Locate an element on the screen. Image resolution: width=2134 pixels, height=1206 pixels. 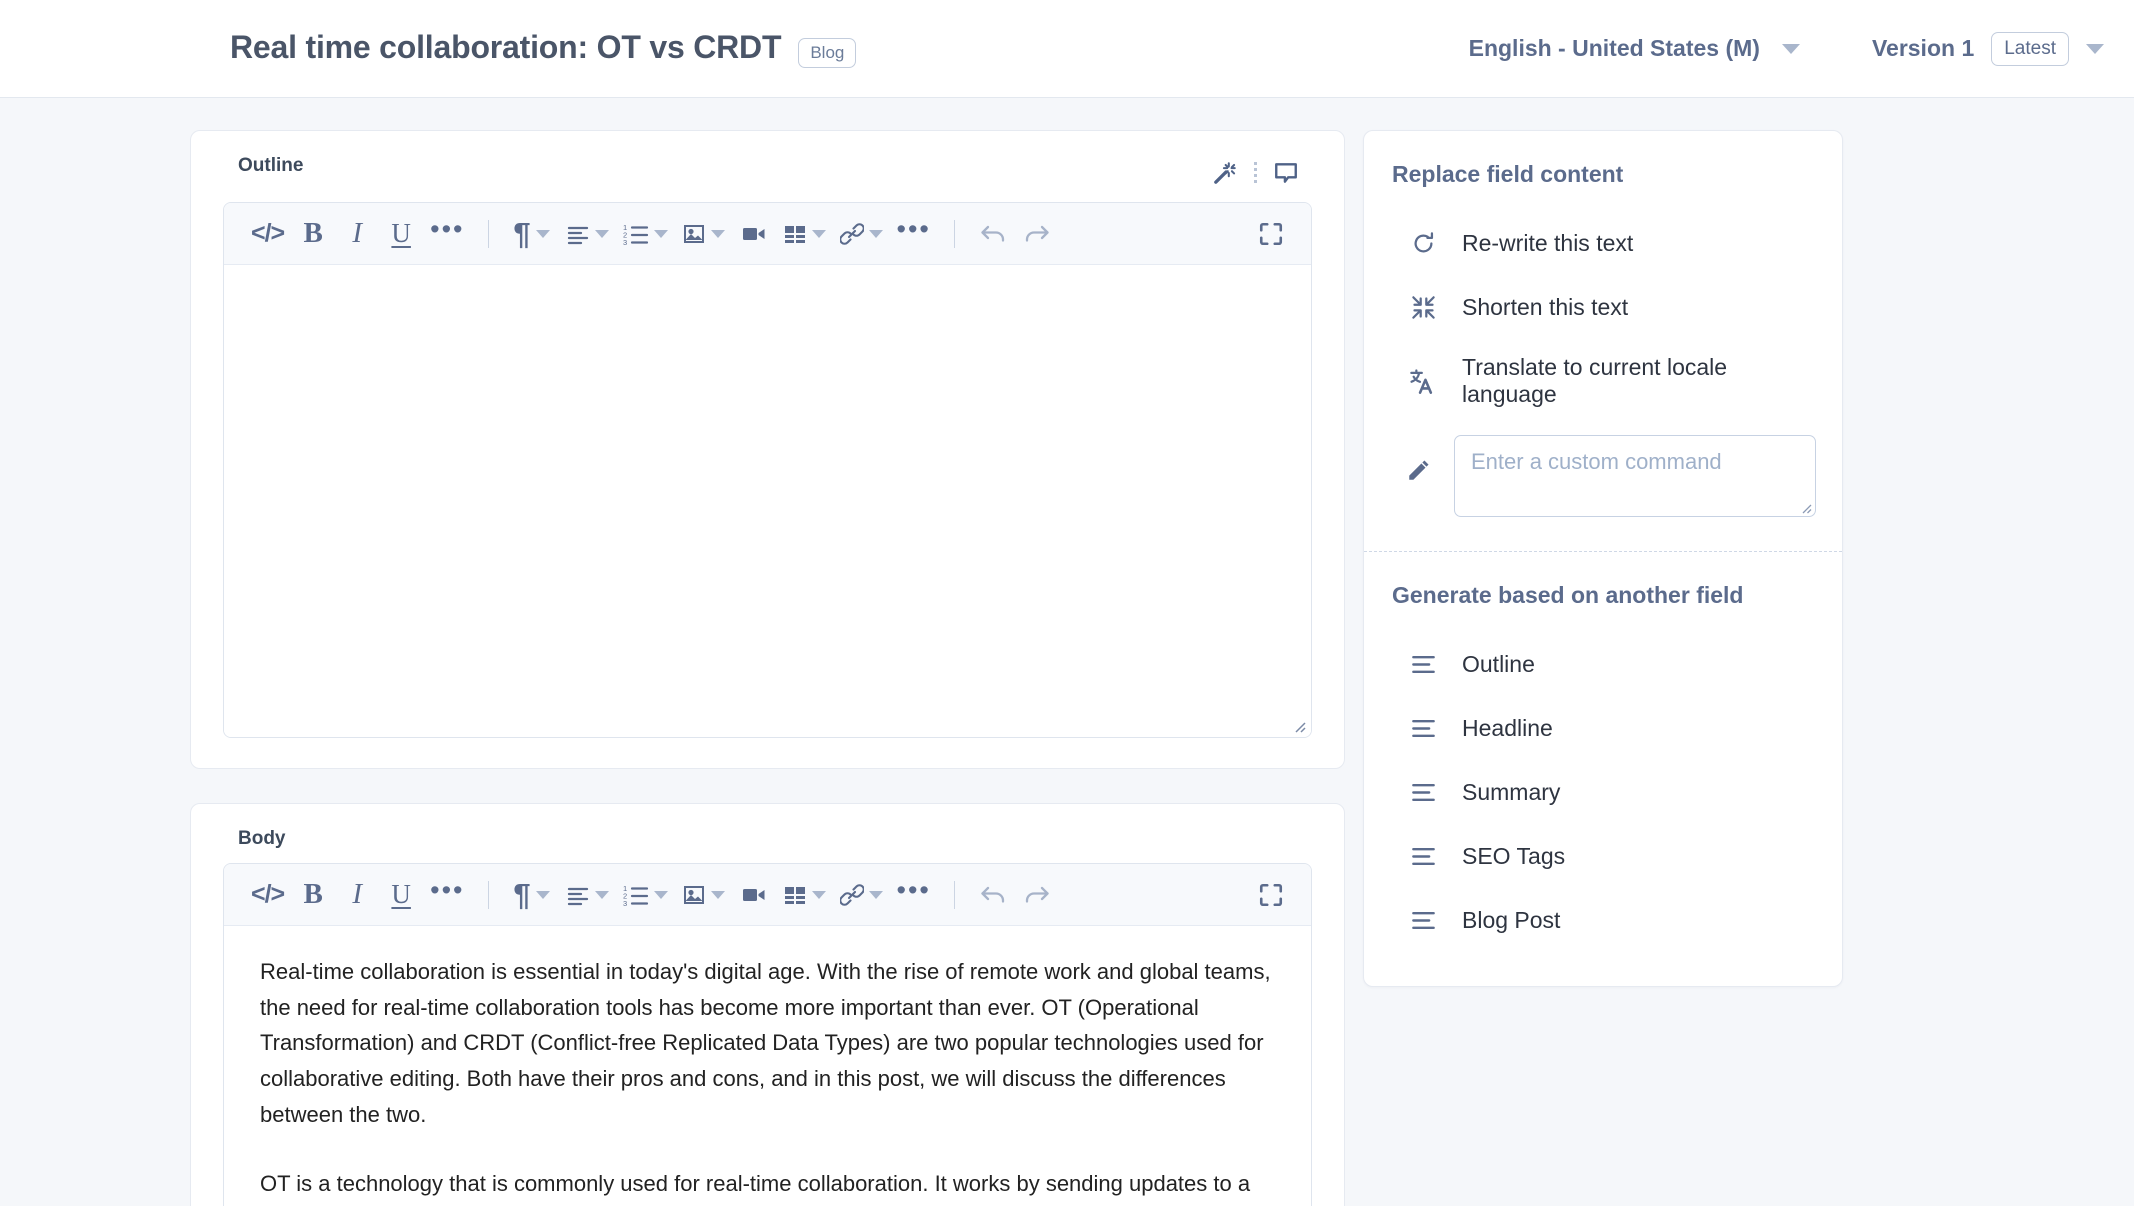
ai-action-shorten: Shorten this text is located at coordinates (1603, 307).